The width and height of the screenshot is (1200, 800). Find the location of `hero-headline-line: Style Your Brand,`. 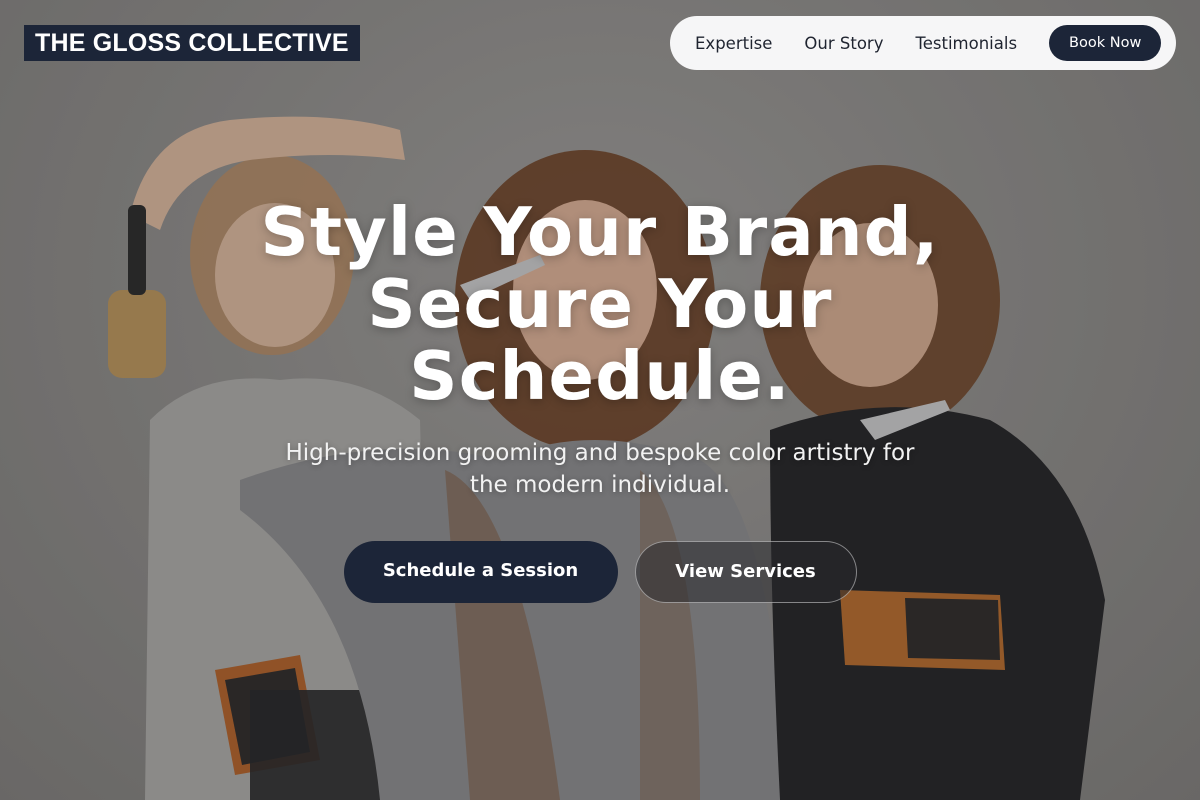

hero-headline-line: Style Your Brand, is located at coordinates (600, 232).